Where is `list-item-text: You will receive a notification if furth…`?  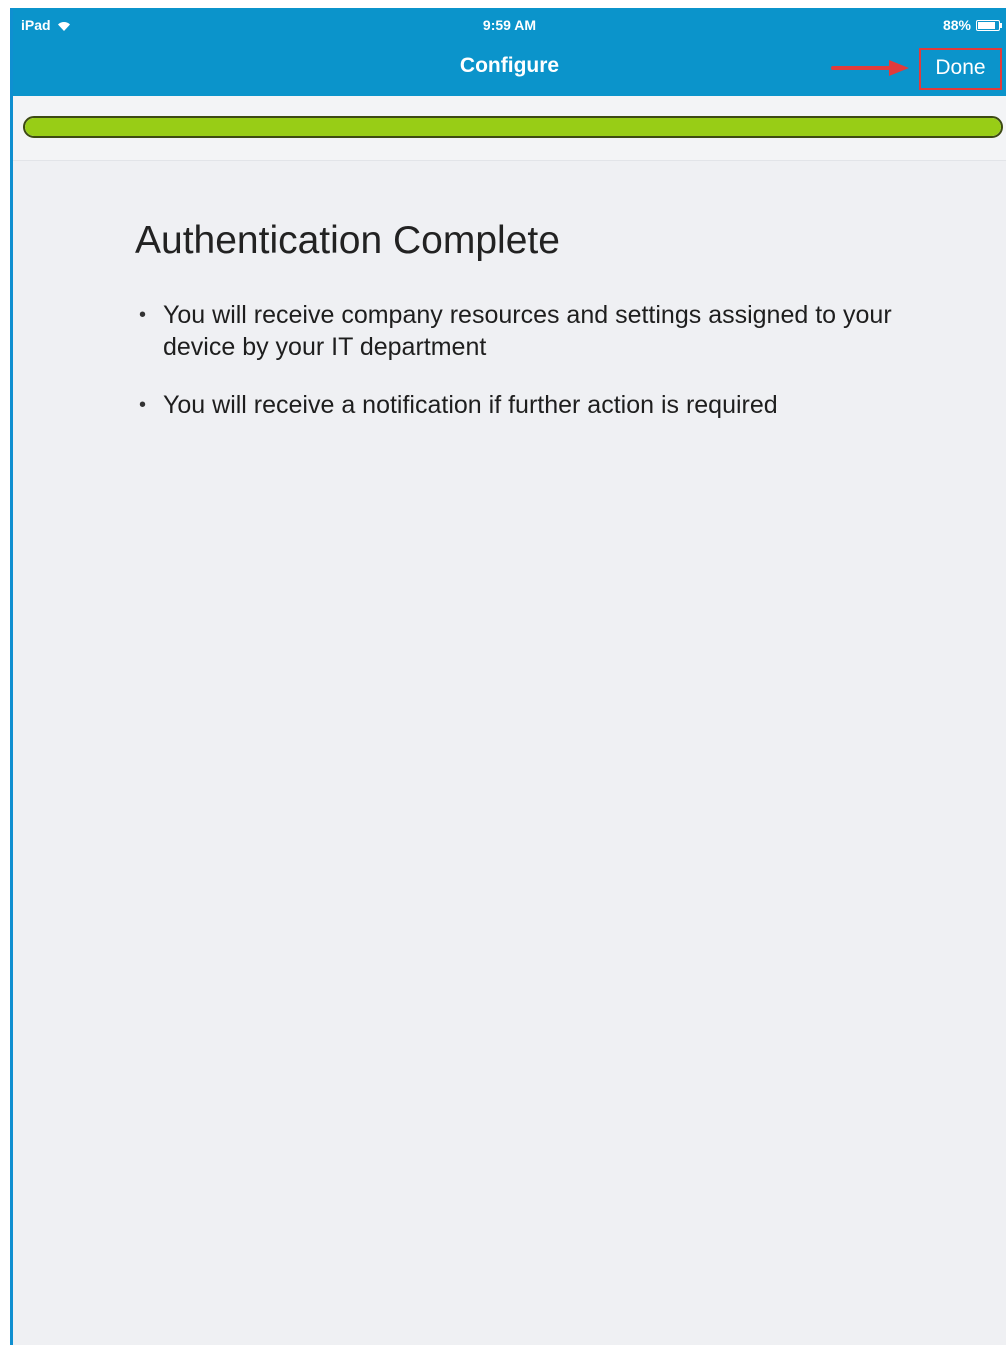
list-item-text: You will receive a notification if furth… is located at coordinates (470, 404).